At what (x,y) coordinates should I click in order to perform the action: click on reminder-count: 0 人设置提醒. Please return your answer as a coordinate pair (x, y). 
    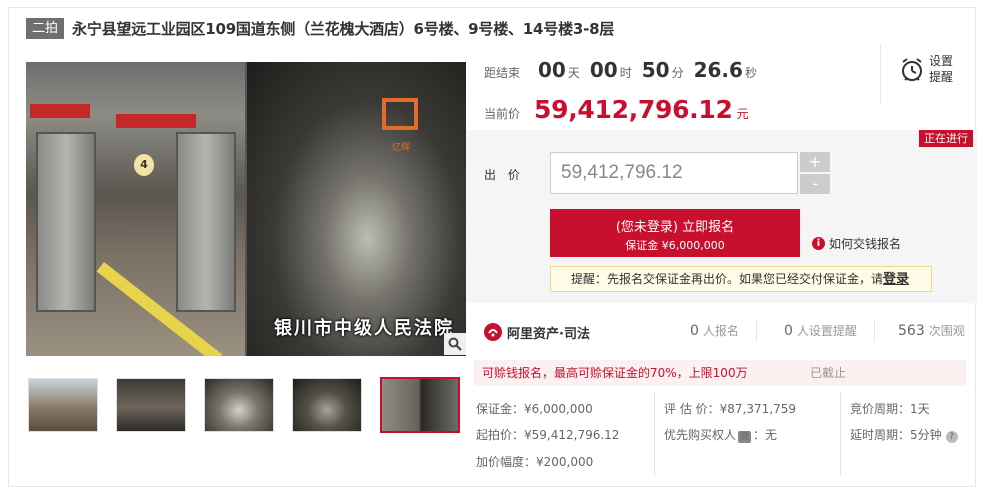
    Looking at the image, I should click on (820, 330).